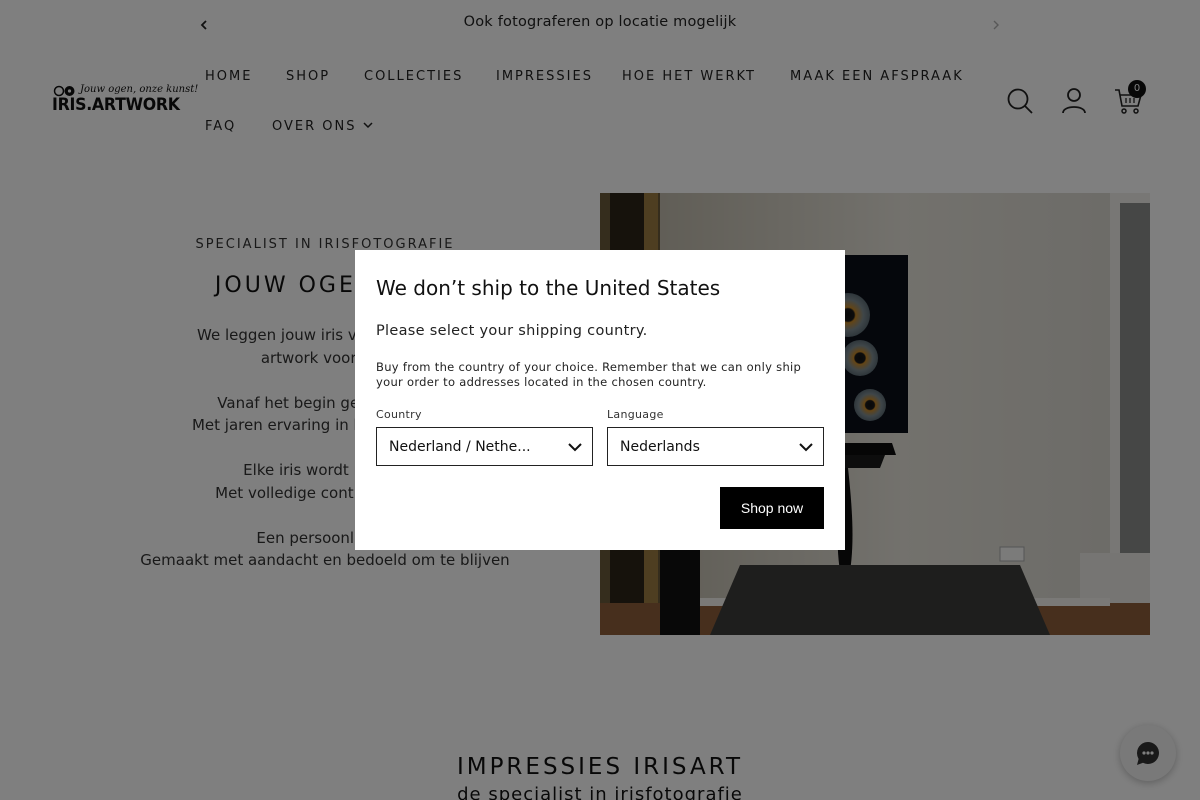 This screenshot has height=800, width=1200. I want to click on language-select: Nederlands, so click(715, 446).